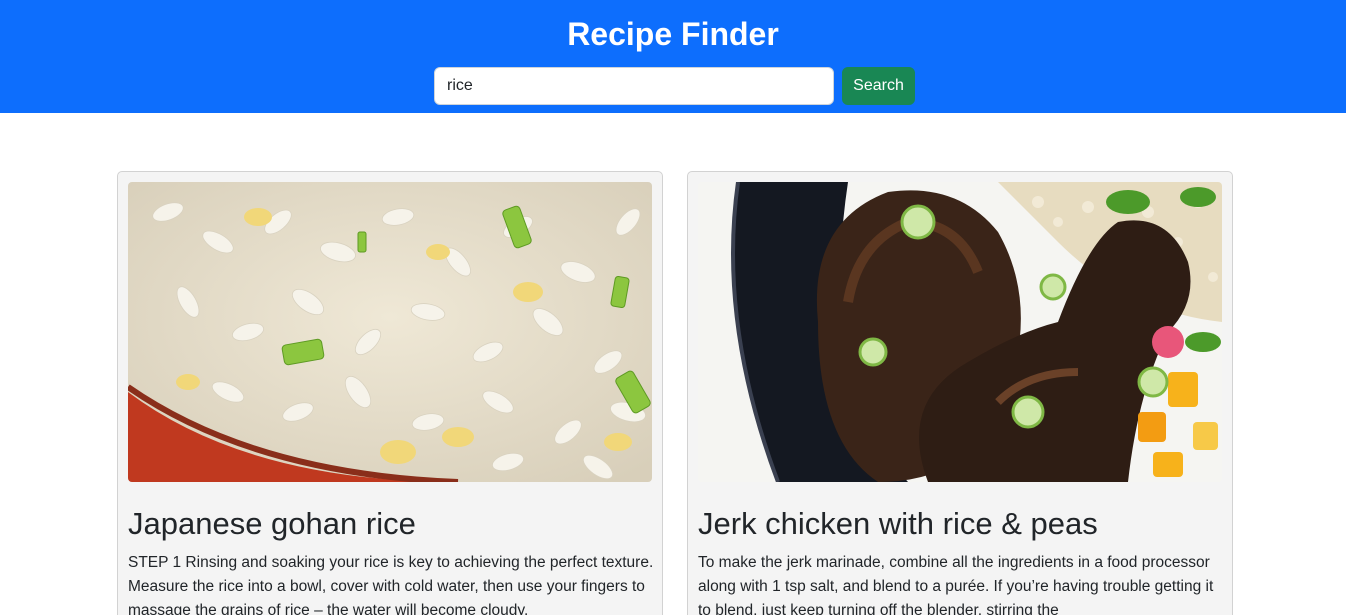 This screenshot has width=1346, height=615. Describe the element at coordinates (272, 523) in the screenshot. I see `recipe-title: Japanese gohan rice` at that location.